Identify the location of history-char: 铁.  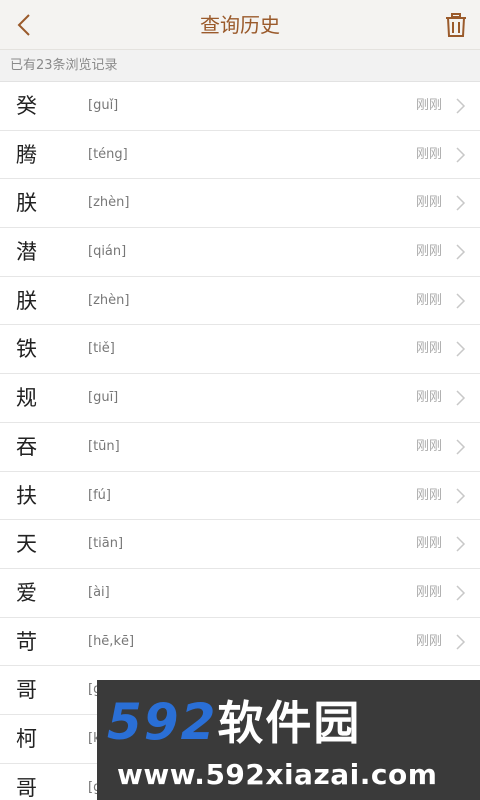
(26, 349).